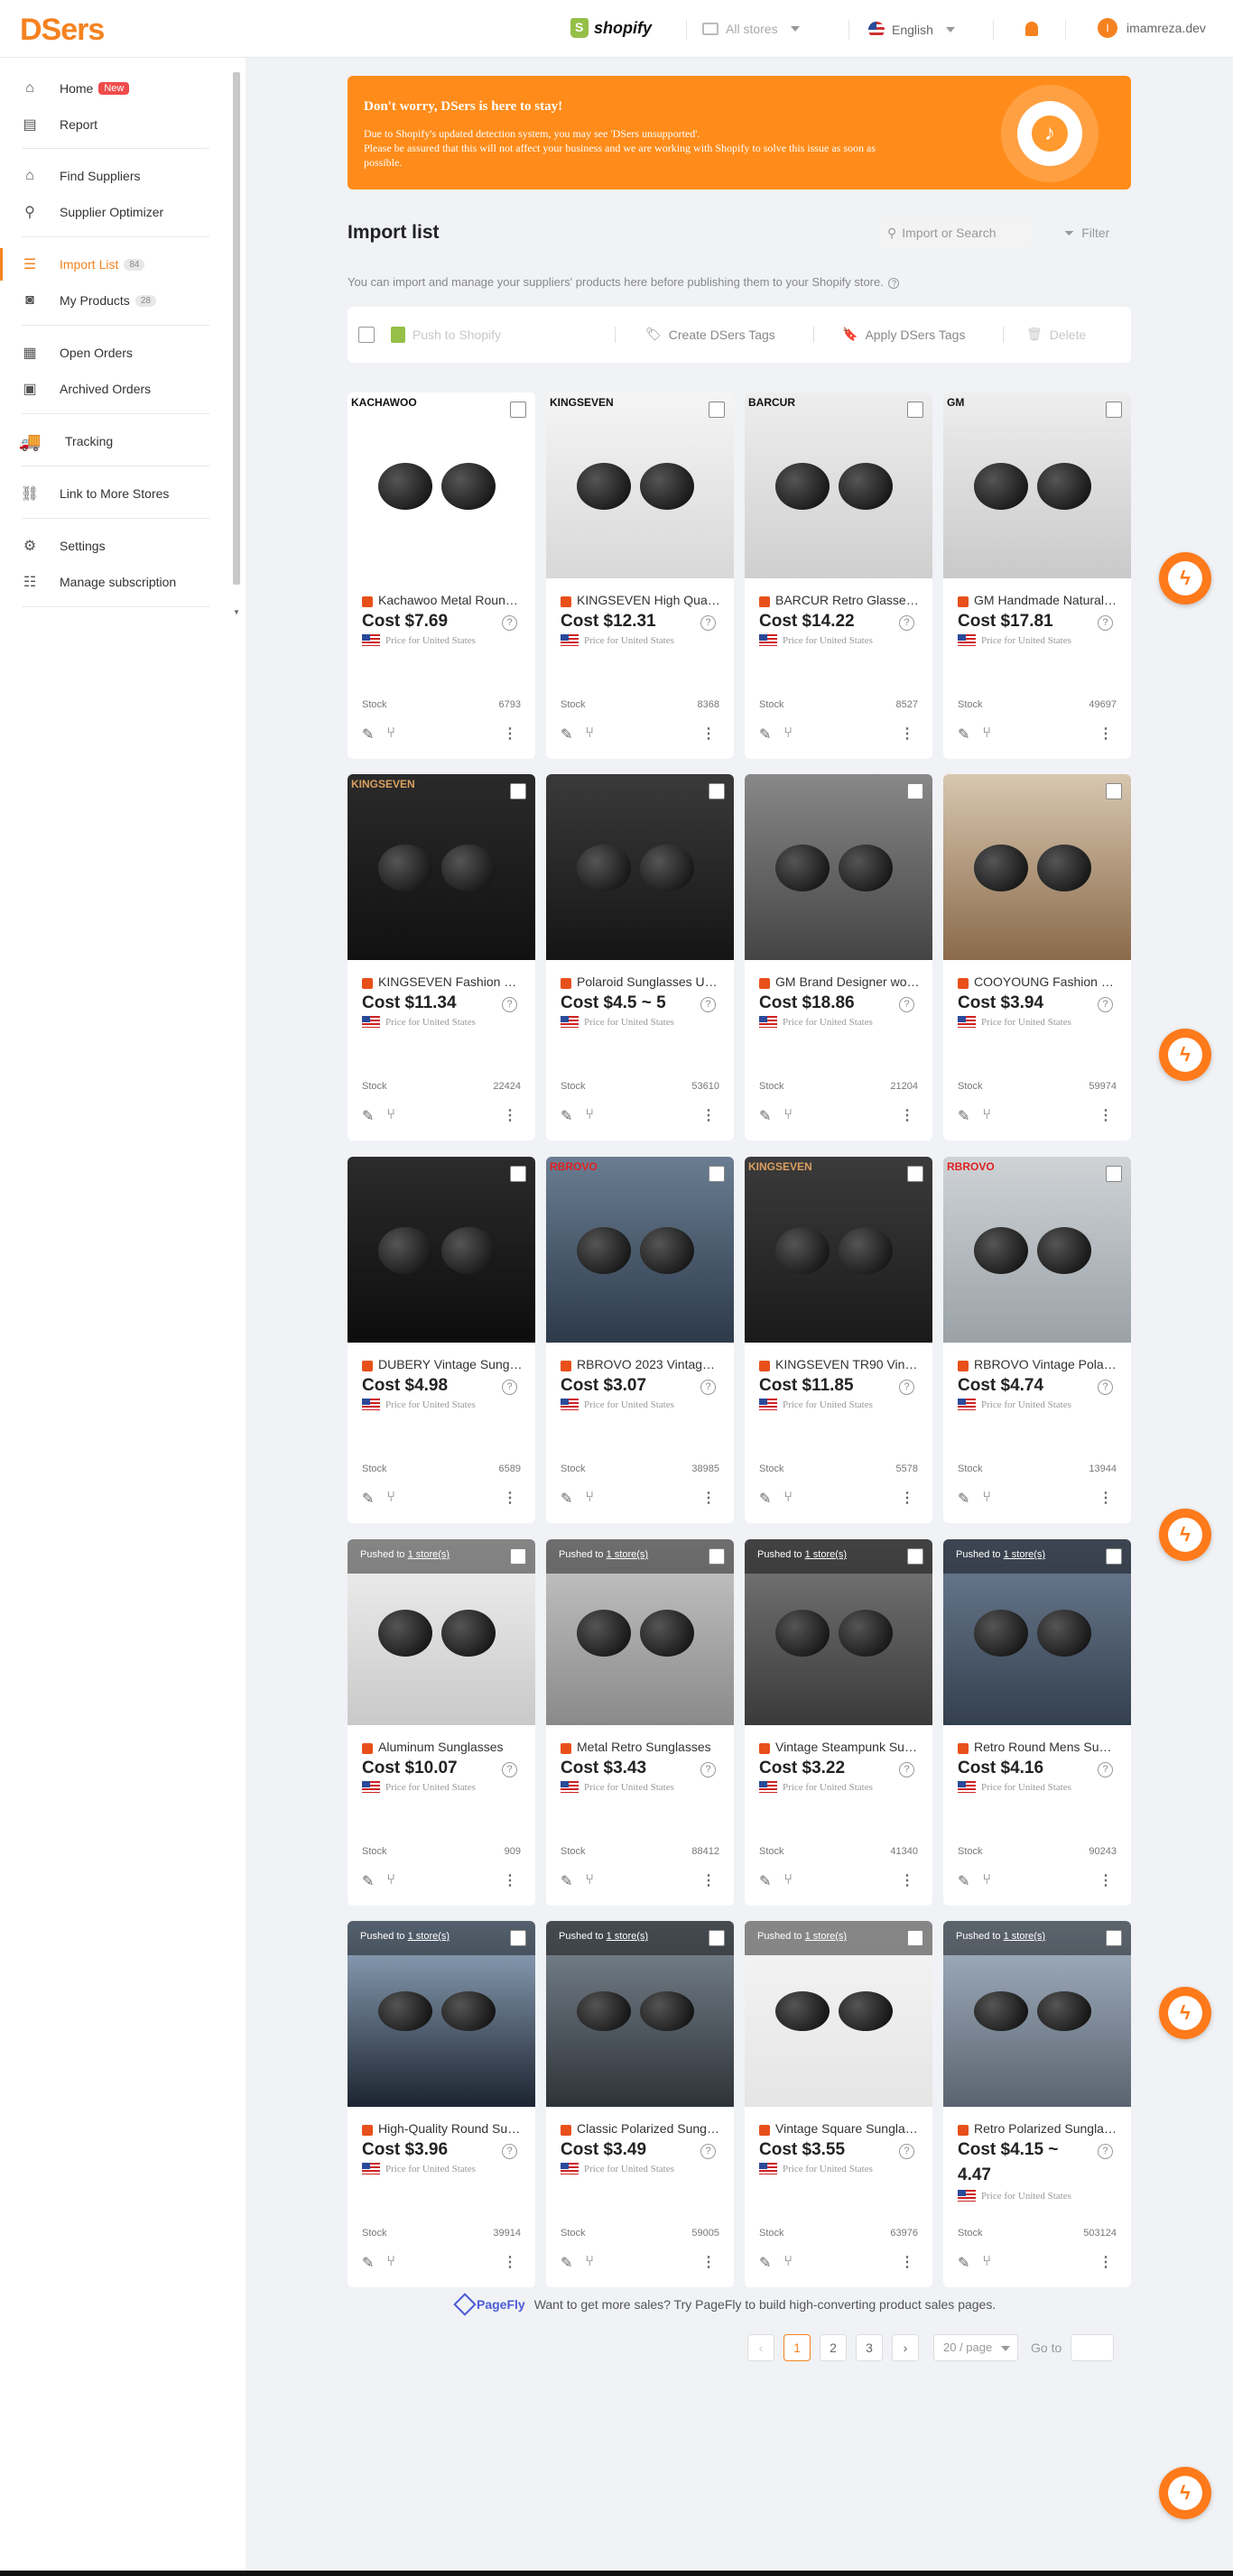  Describe the element at coordinates (1046, 2128) in the screenshot. I see `product-title: Retro Polarized Sunglasses` at that location.